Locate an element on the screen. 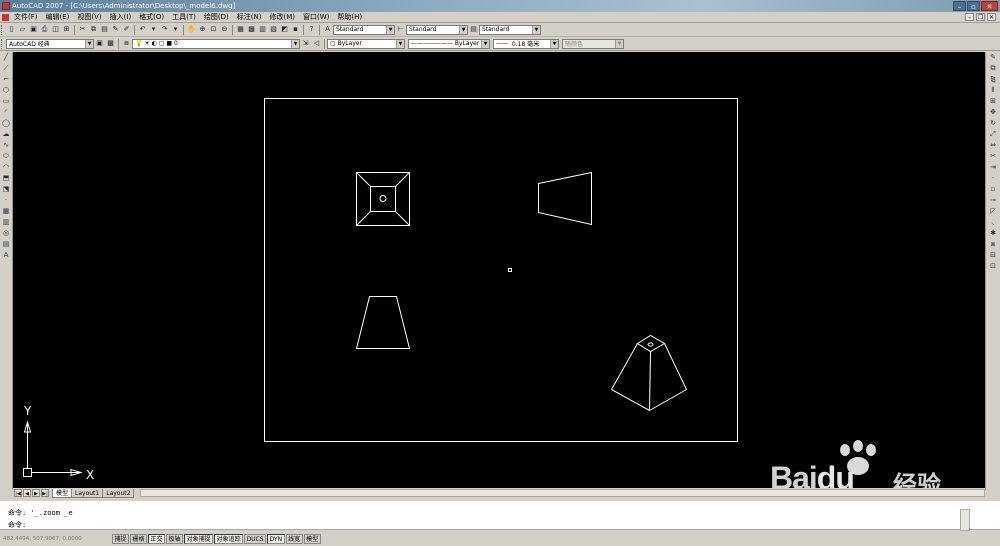  command-scrollbar is located at coordinates (965, 520).